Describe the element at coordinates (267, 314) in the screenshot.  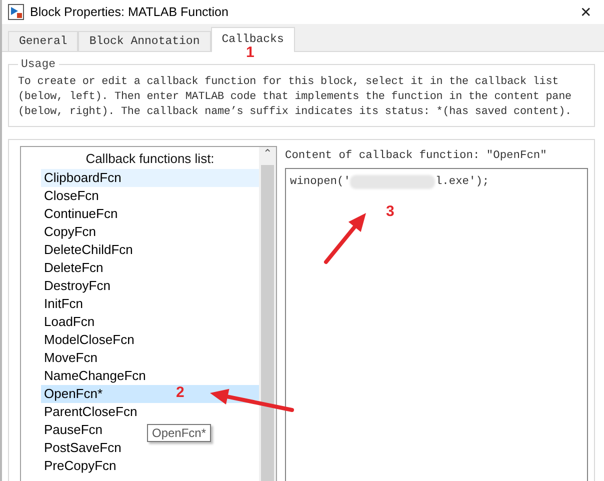
I see `scrollbar: ⌃` at that location.